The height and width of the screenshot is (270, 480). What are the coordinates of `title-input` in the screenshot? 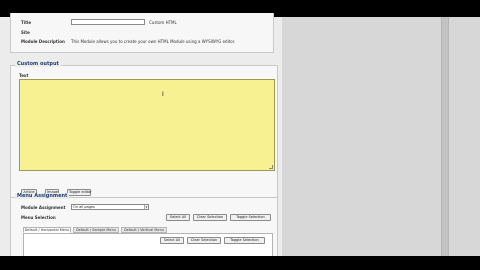 It's located at (108, 22).